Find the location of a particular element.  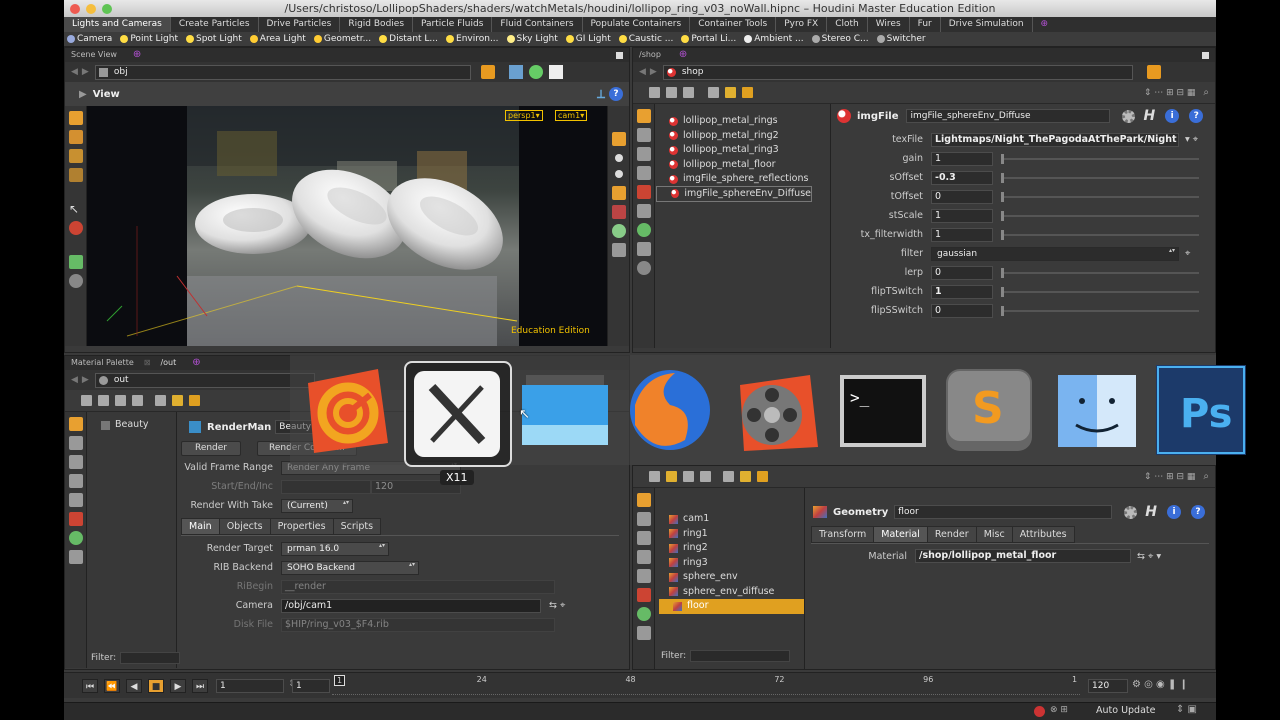

param-field-lerp: 0 is located at coordinates (962, 272).